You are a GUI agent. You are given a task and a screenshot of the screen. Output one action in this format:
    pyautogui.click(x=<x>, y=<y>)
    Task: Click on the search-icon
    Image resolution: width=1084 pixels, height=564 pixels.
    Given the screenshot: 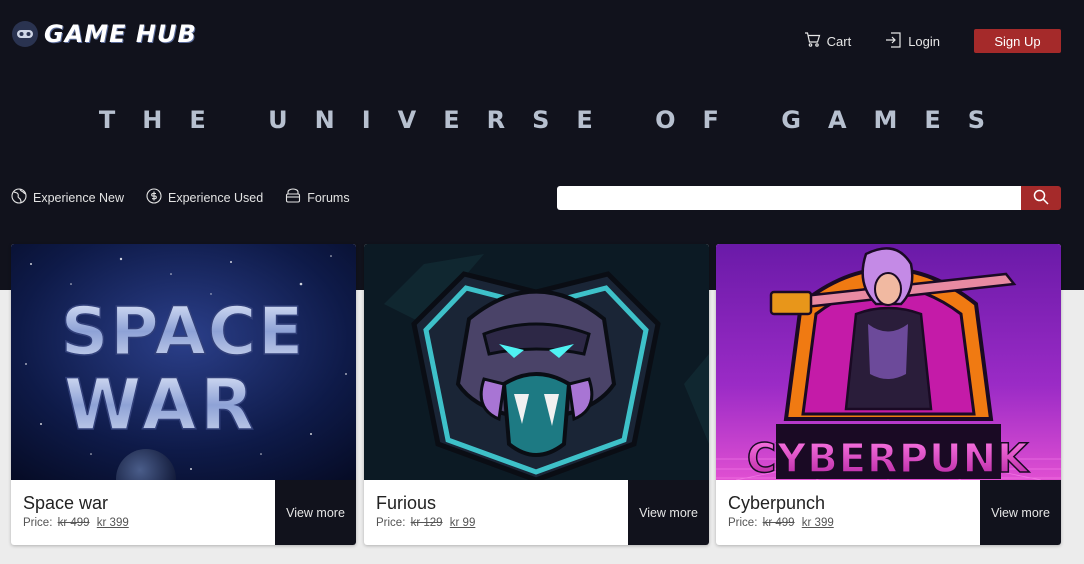 What is the action you would take?
    pyautogui.click(x=1041, y=198)
    